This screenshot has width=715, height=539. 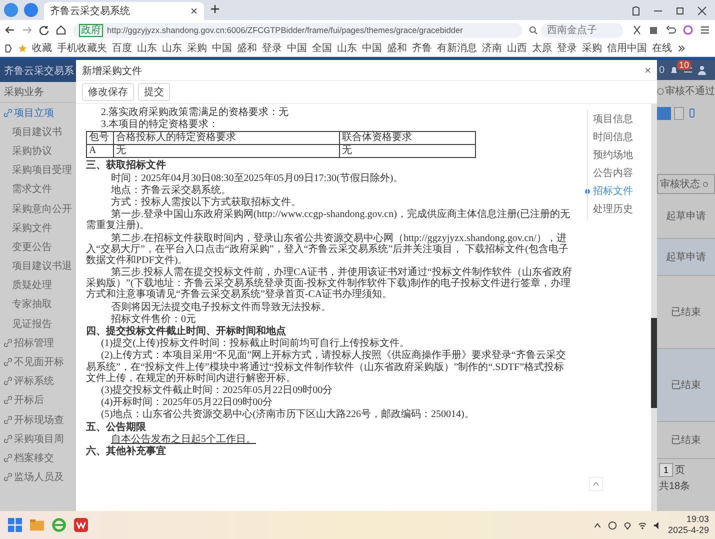 I want to click on bookmark-link: 百度, so click(x=122, y=48).